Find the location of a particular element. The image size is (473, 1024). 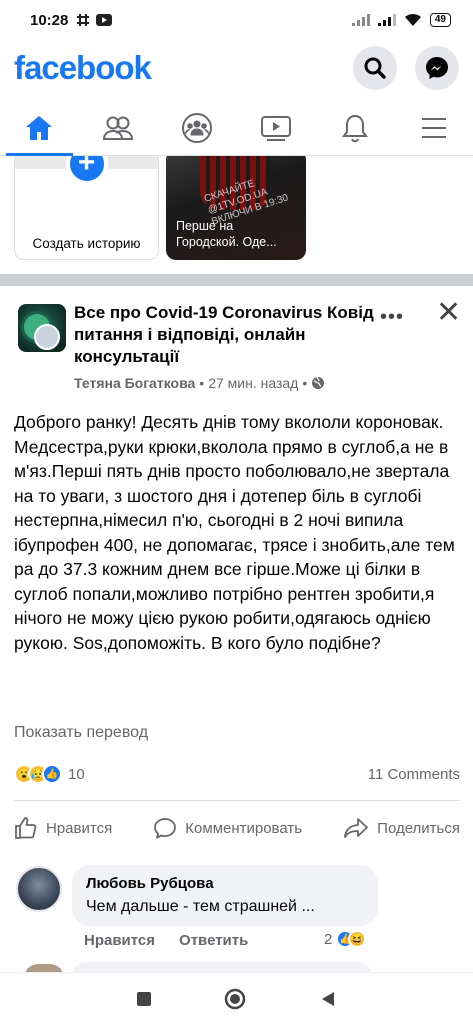

menu-icon is located at coordinates (433, 127).